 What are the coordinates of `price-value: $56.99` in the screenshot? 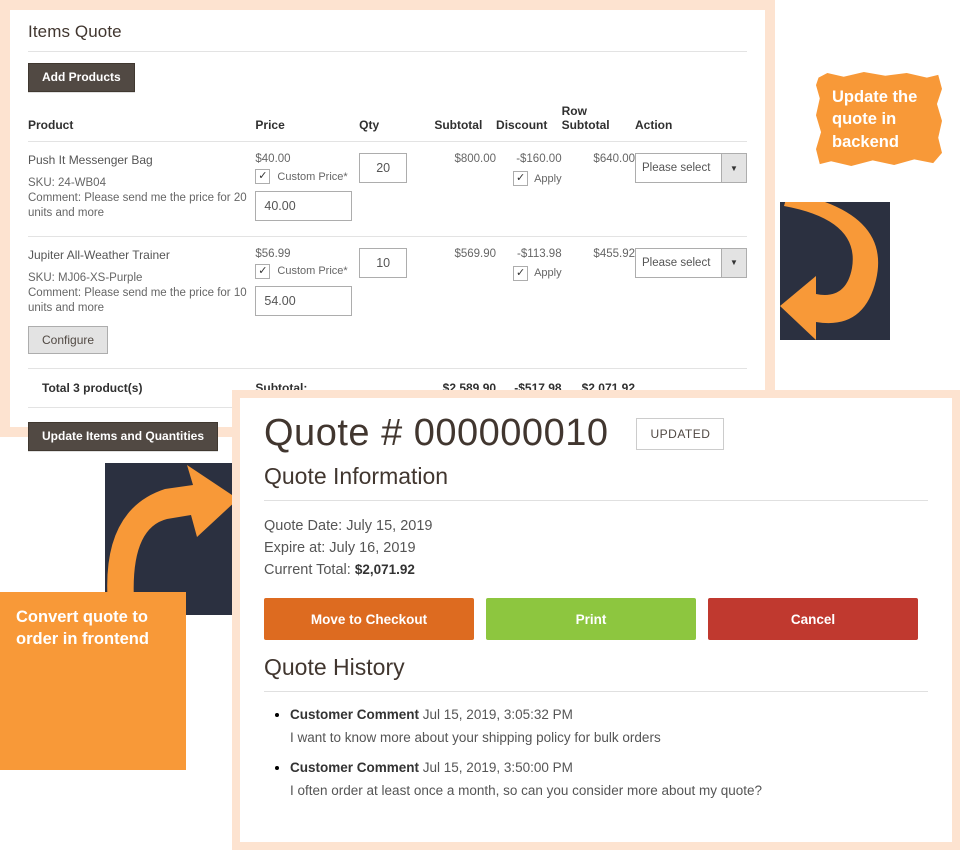 It's located at (273, 253).